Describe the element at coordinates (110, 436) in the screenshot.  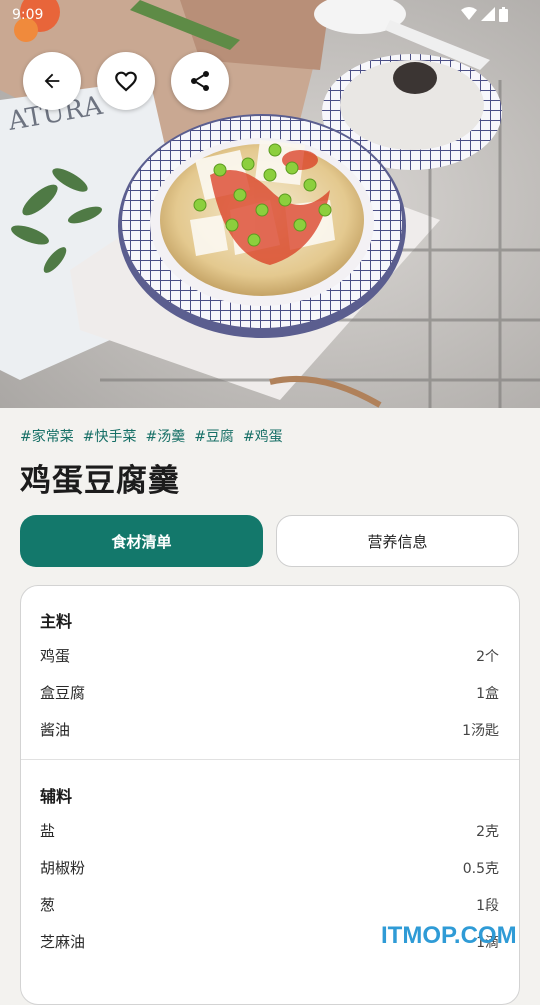
I see `tag-item: #快手菜` at that location.